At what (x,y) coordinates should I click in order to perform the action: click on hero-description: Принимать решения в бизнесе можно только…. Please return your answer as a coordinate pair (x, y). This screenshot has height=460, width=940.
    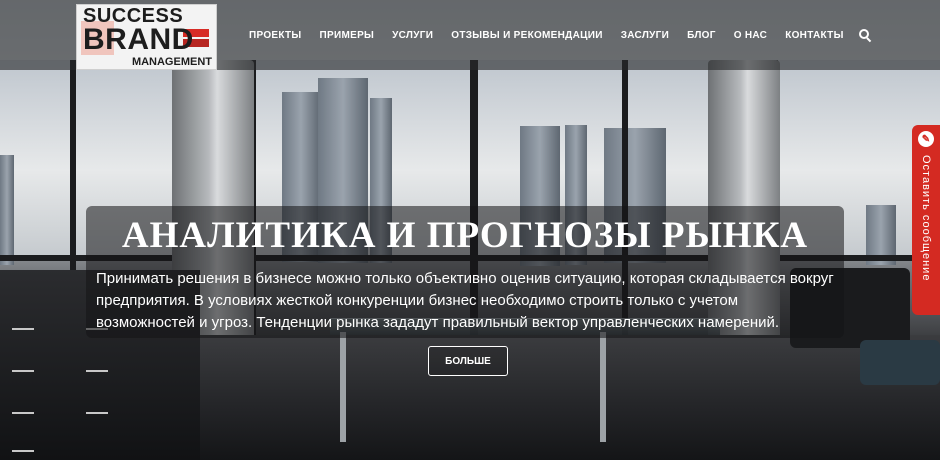
    Looking at the image, I should click on (465, 300).